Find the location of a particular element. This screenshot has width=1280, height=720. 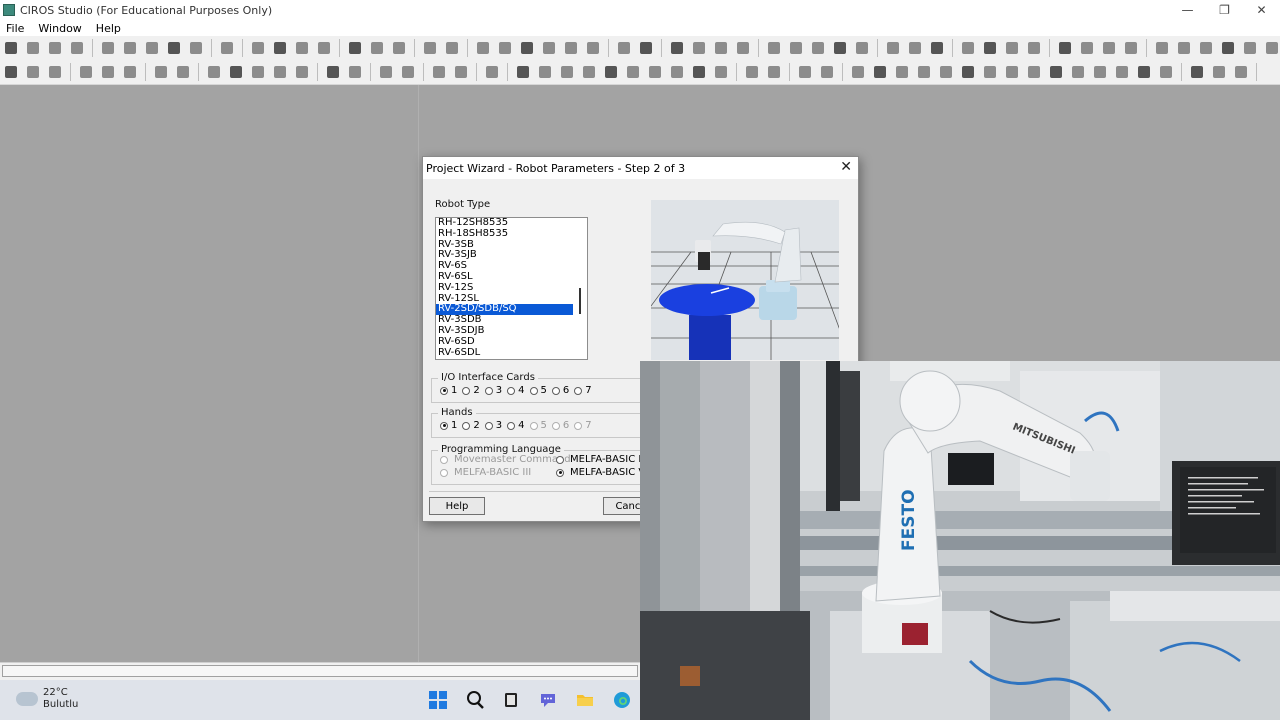

help-button: Help is located at coordinates (457, 506).